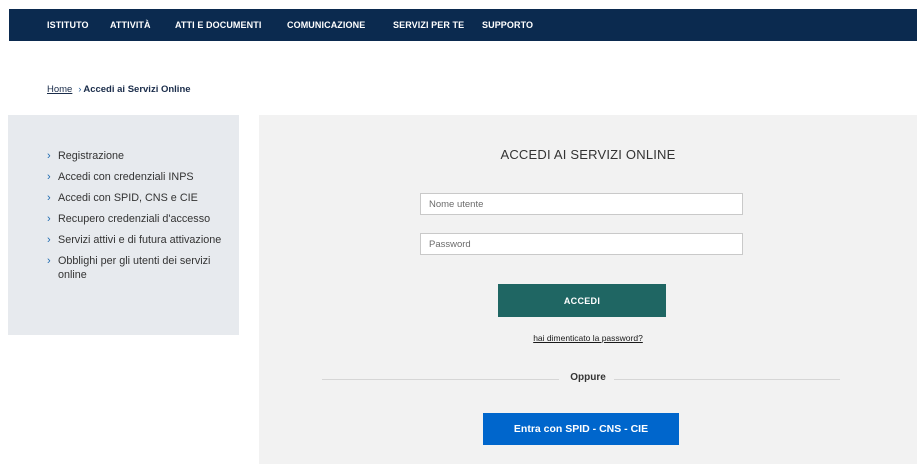 Image resolution: width=920 pixels, height=464 pixels. What do you see at coordinates (507, 25) in the screenshot?
I see `nav-item-supporto: SUPPORTO` at bounding box center [507, 25].